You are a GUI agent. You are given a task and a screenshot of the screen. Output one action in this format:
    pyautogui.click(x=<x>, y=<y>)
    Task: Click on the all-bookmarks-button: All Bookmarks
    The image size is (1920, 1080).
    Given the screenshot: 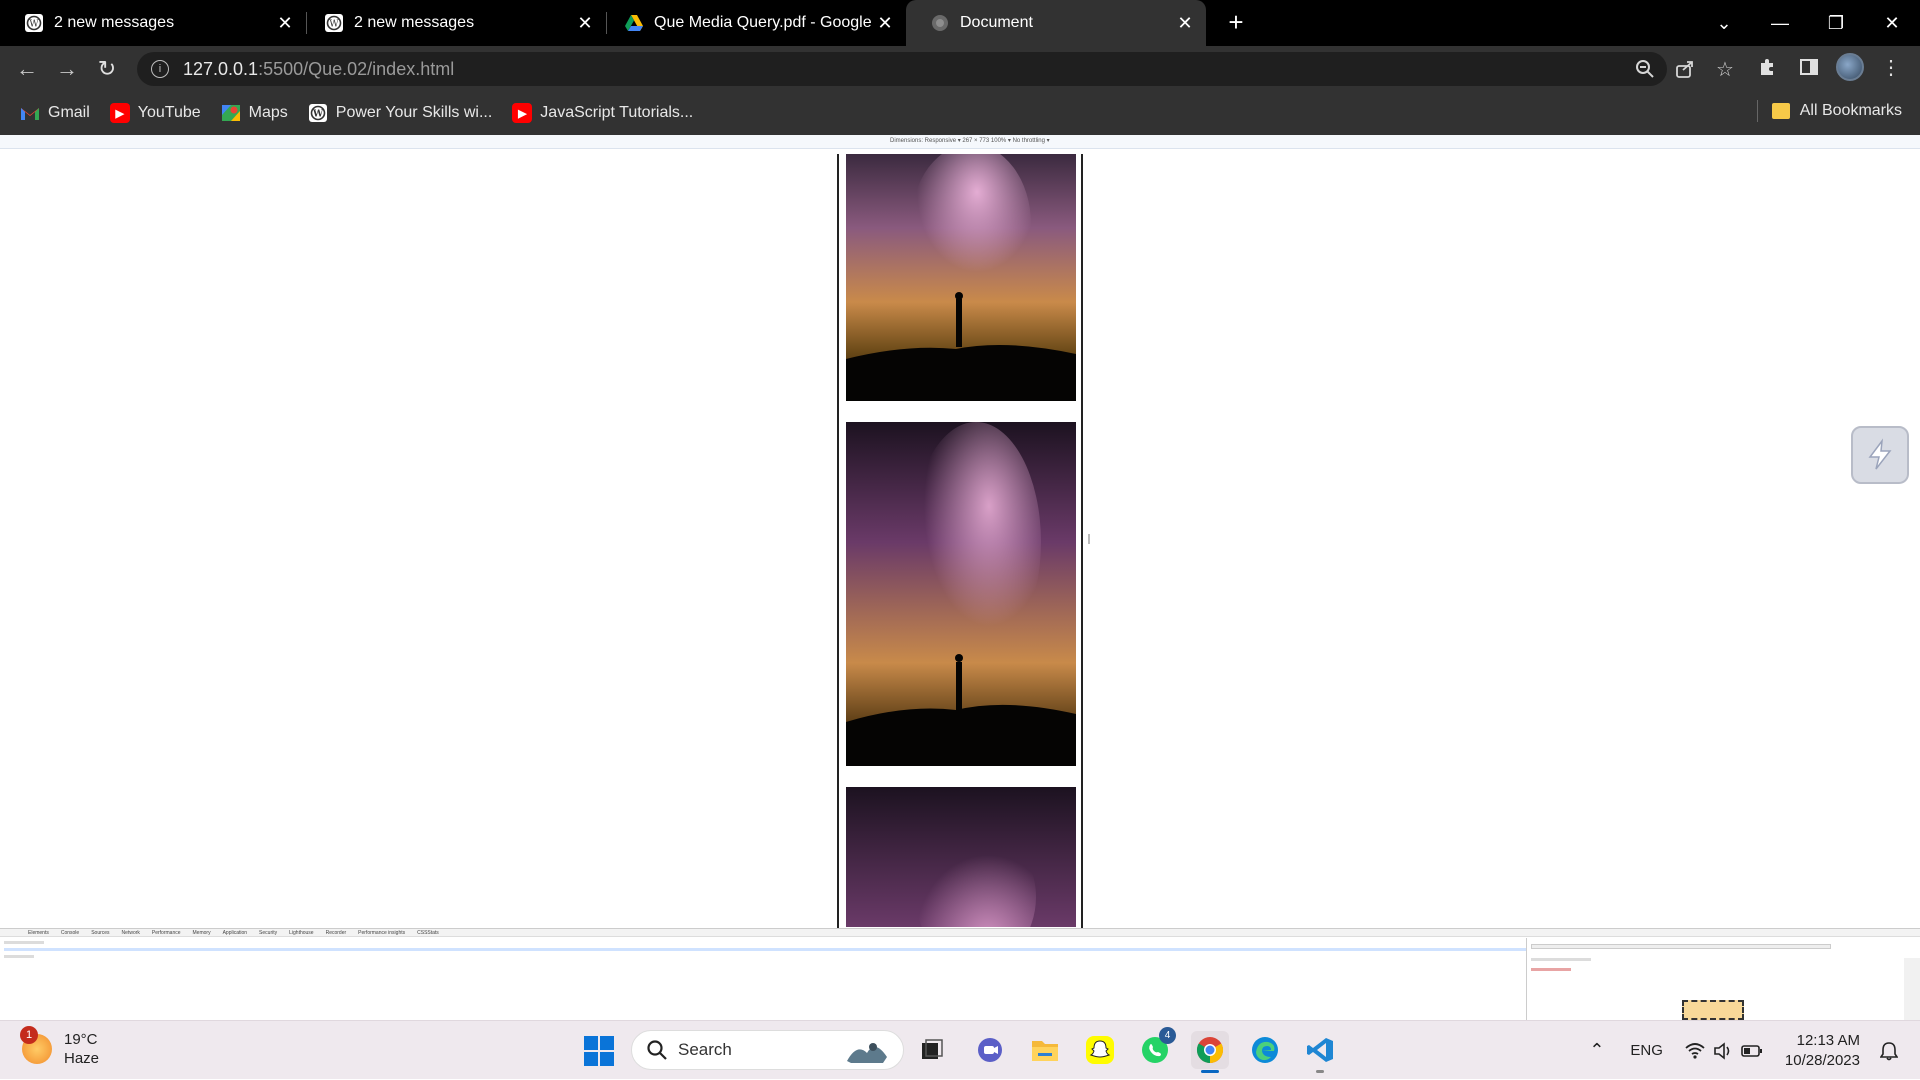 What is the action you would take?
    pyautogui.click(x=1829, y=111)
    